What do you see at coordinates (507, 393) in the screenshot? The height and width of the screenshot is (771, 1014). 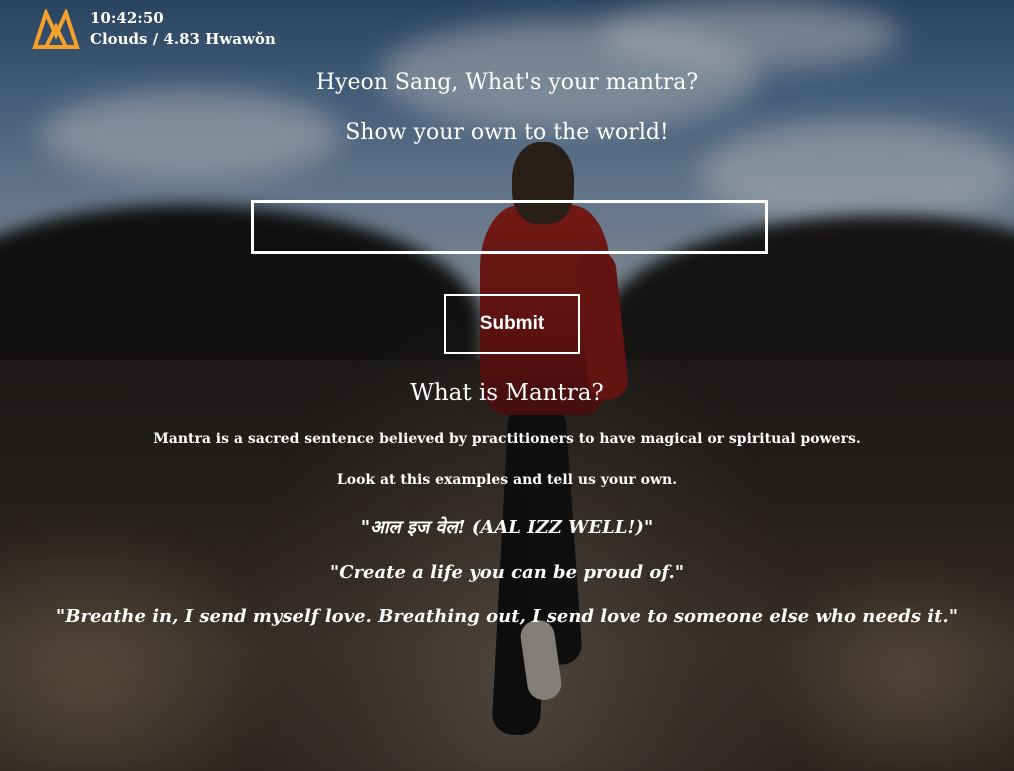 I see `section-title: What is Mantra?` at bounding box center [507, 393].